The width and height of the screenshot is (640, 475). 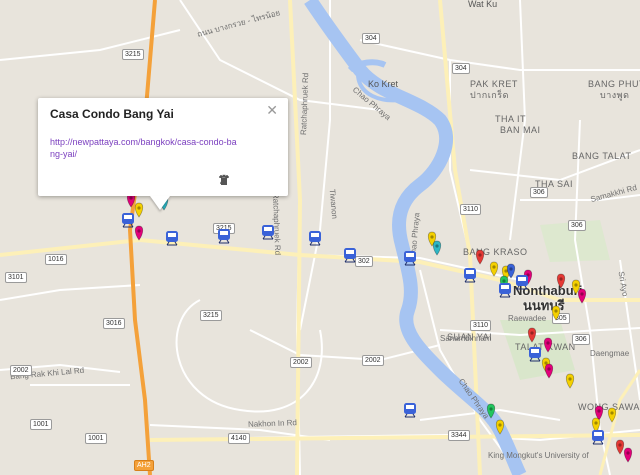 I want to click on trash-icon, so click(x=247, y=180).